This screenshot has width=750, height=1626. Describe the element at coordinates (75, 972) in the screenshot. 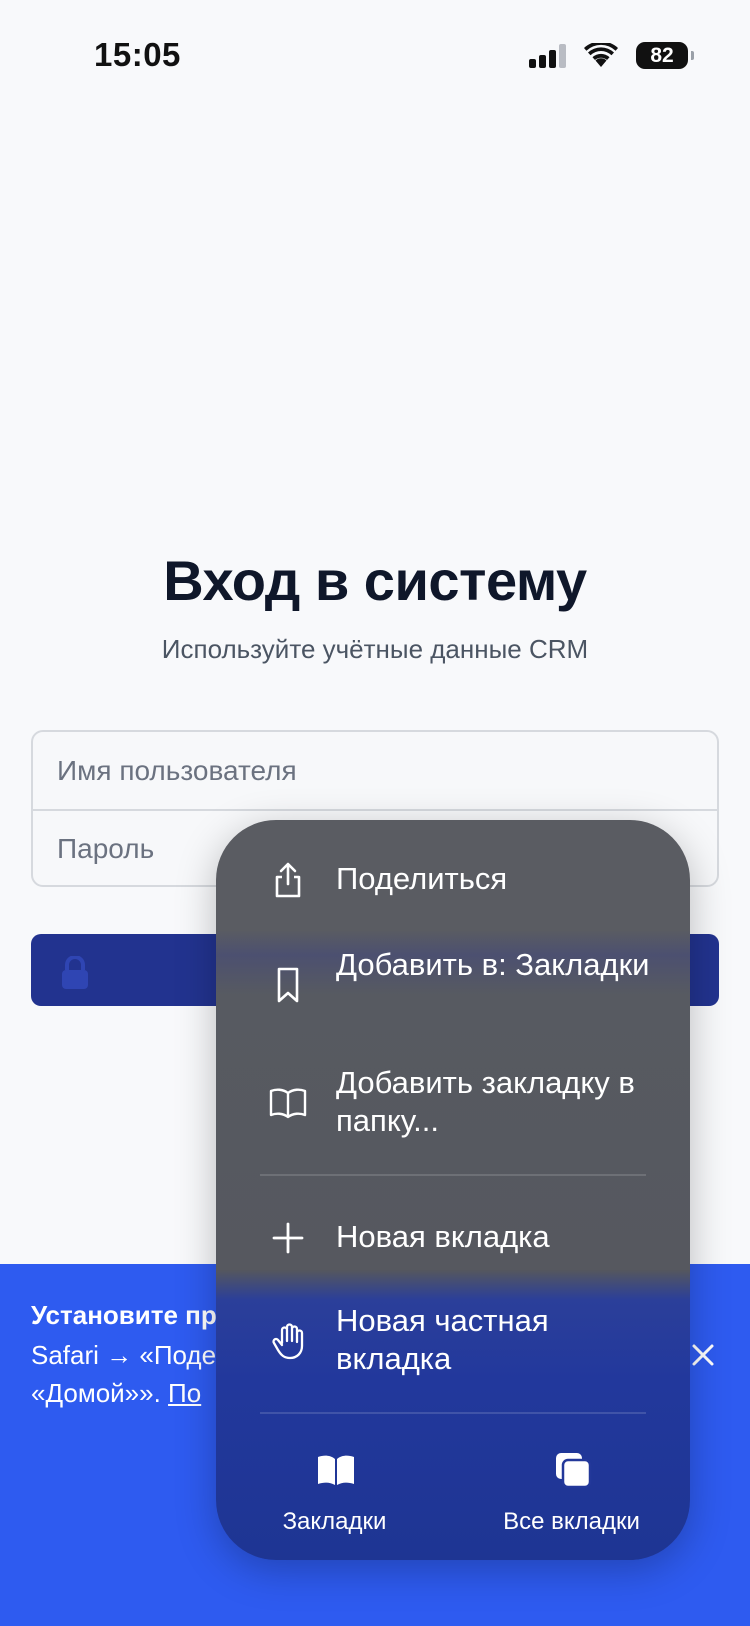

I see `lock-icon` at that location.